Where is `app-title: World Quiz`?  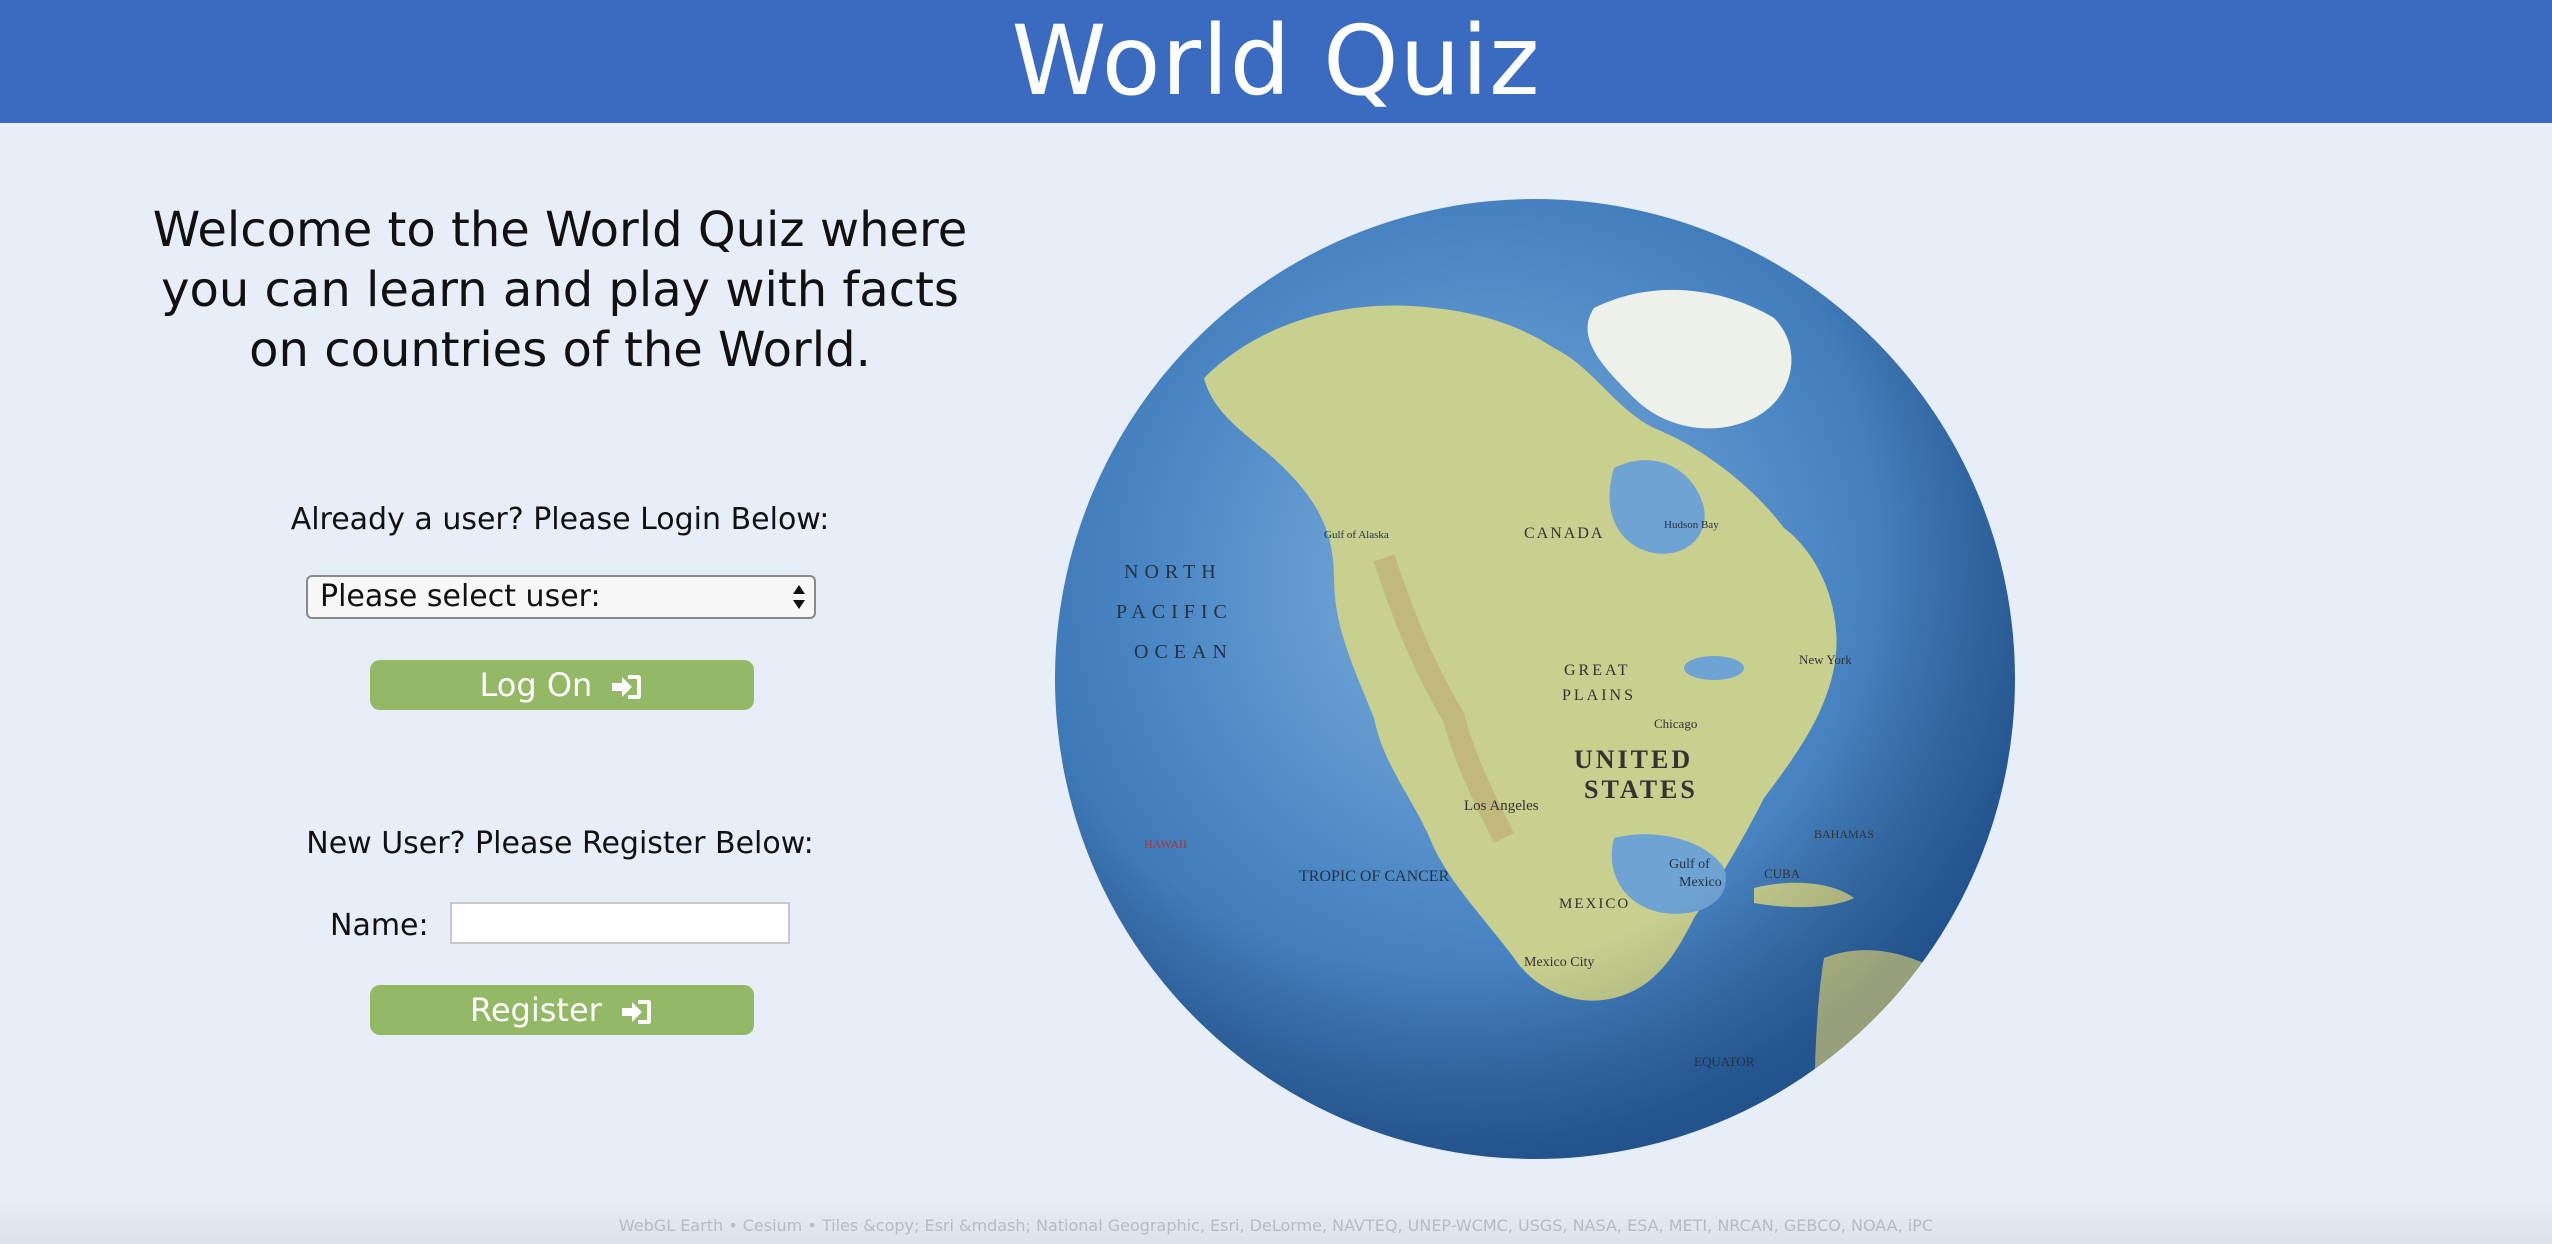 app-title: World Quiz is located at coordinates (1276, 61).